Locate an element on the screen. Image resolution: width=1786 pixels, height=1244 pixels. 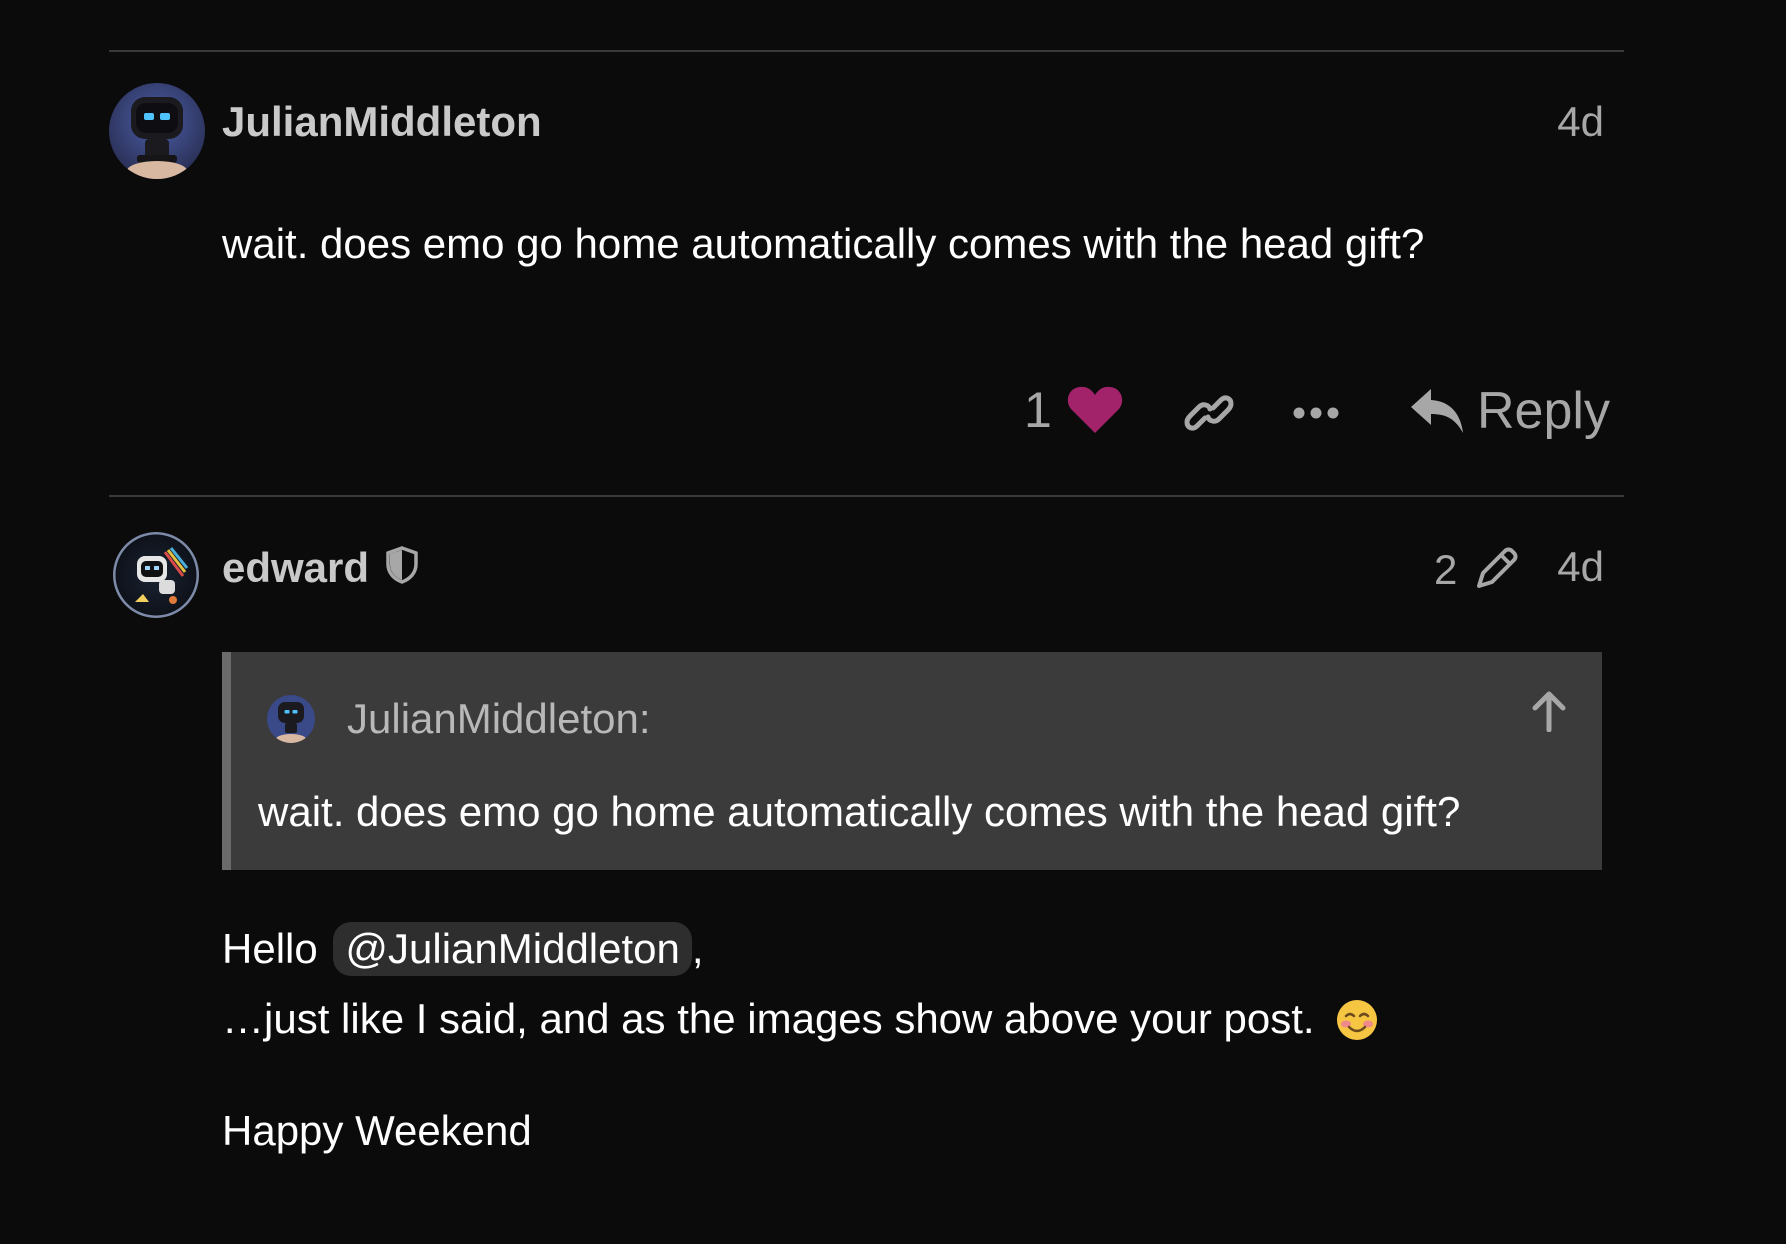
arrow-up-icon is located at coordinates (1549, 712).